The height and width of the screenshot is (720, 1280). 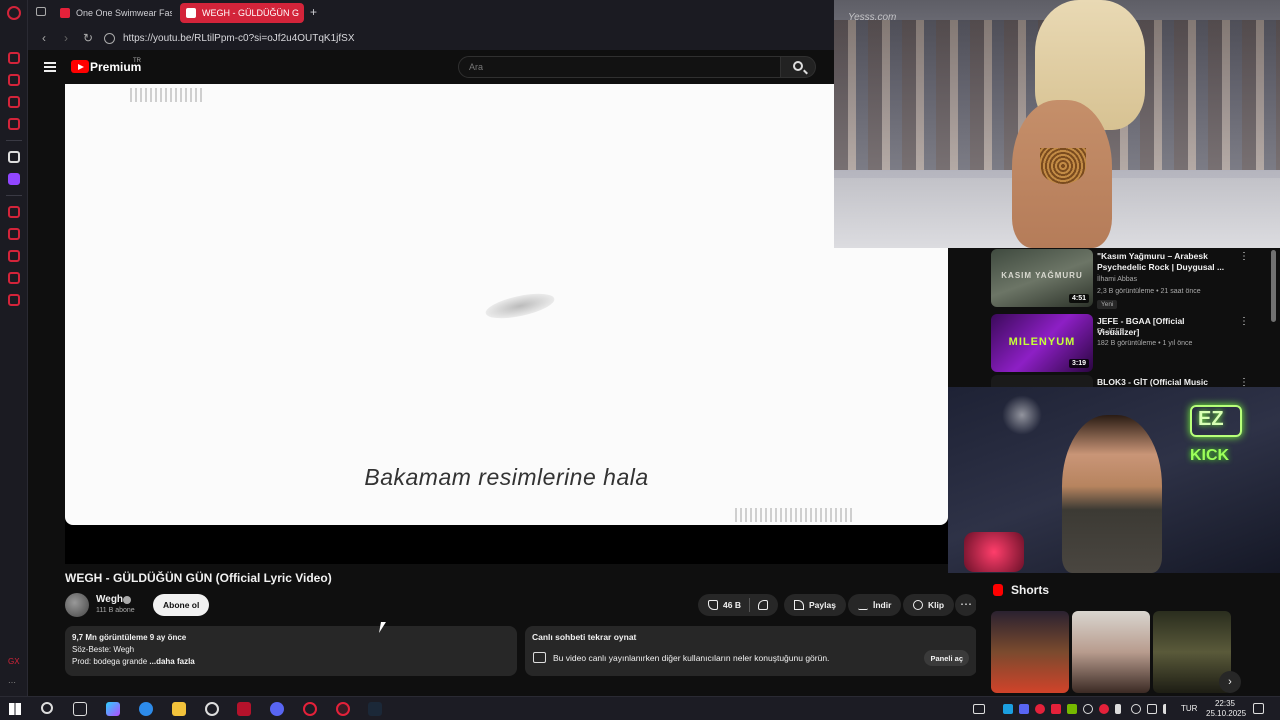 What do you see at coordinates (619, 67) in the screenshot?
I see `search-input: Ara` at bounding box center [619, 67].